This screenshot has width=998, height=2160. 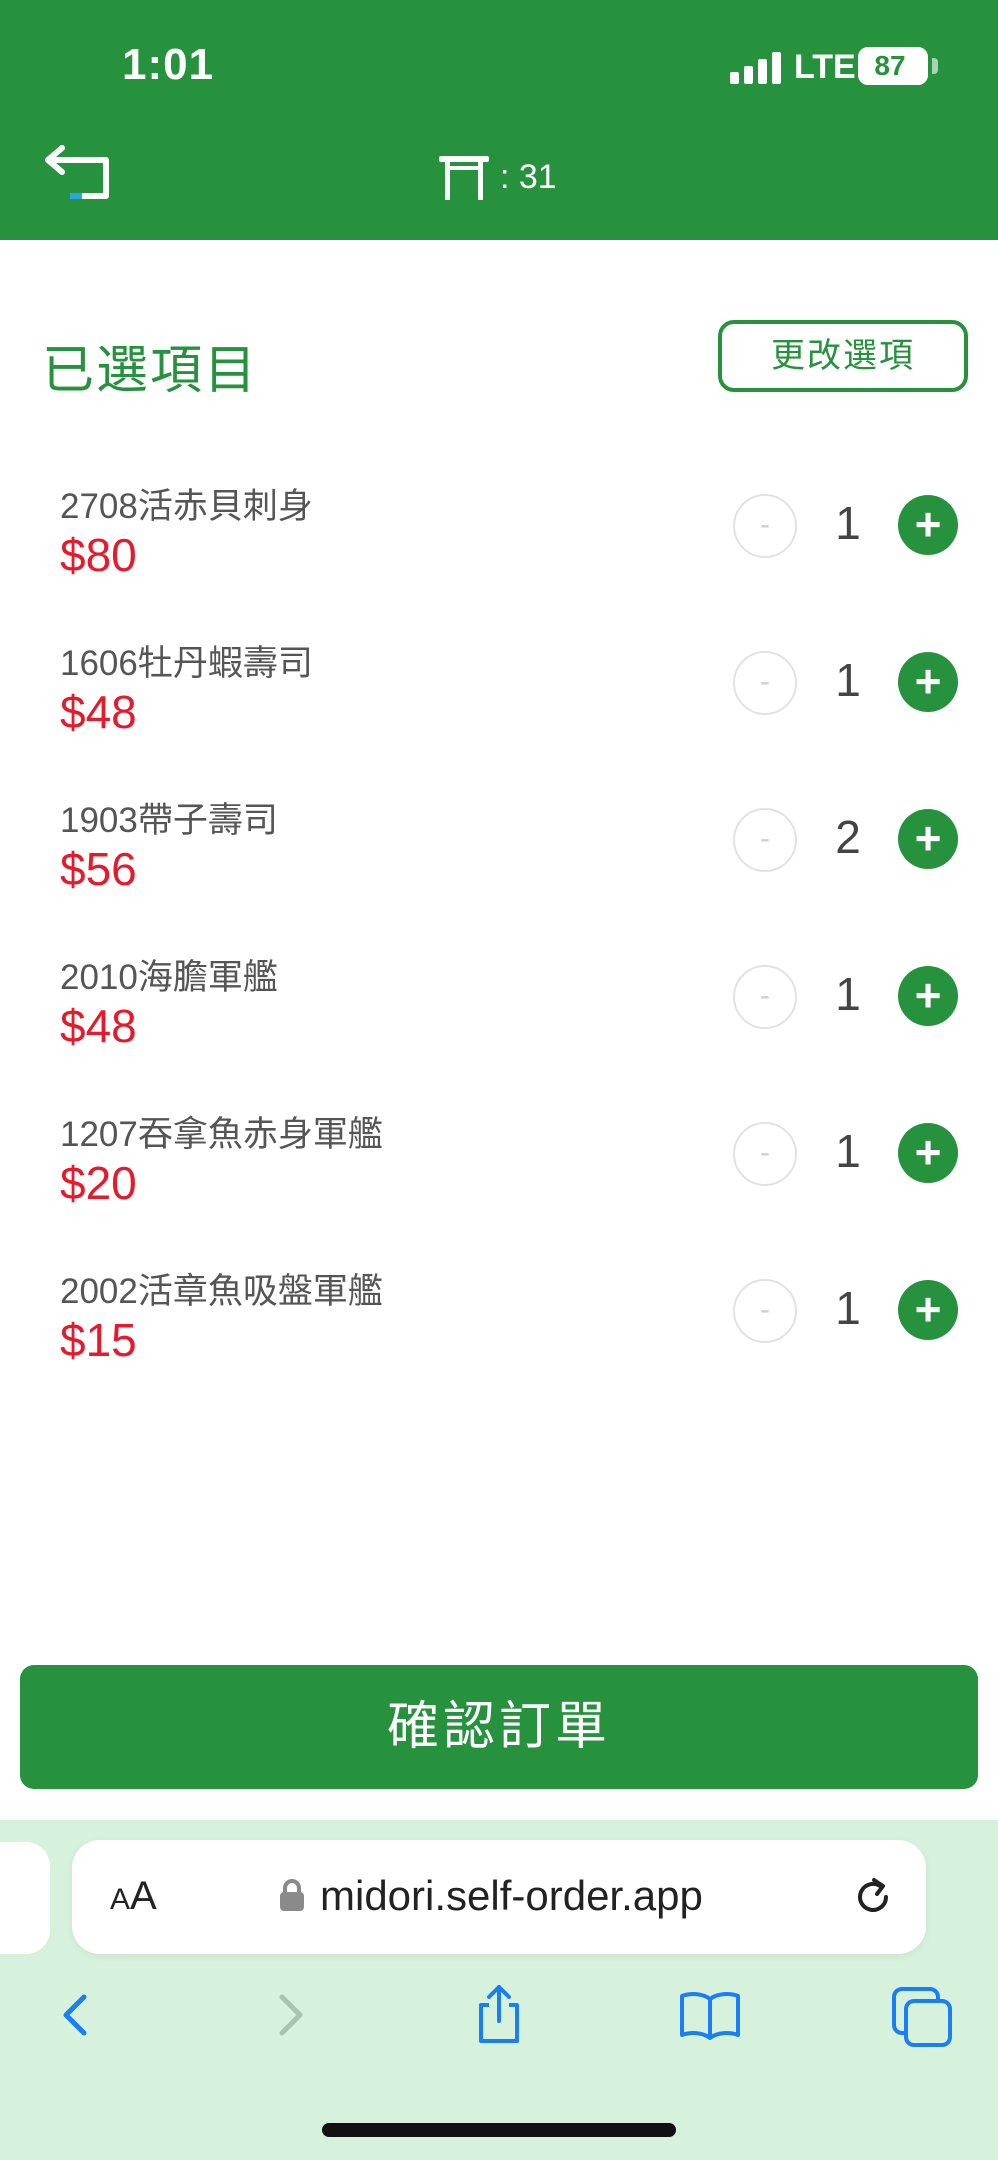 What do you see at coordinates (221, 1134) in the screenshot?
I see `item-name: 1207吞拿魚赤身軍艦` at bounding box center [221, 1134].